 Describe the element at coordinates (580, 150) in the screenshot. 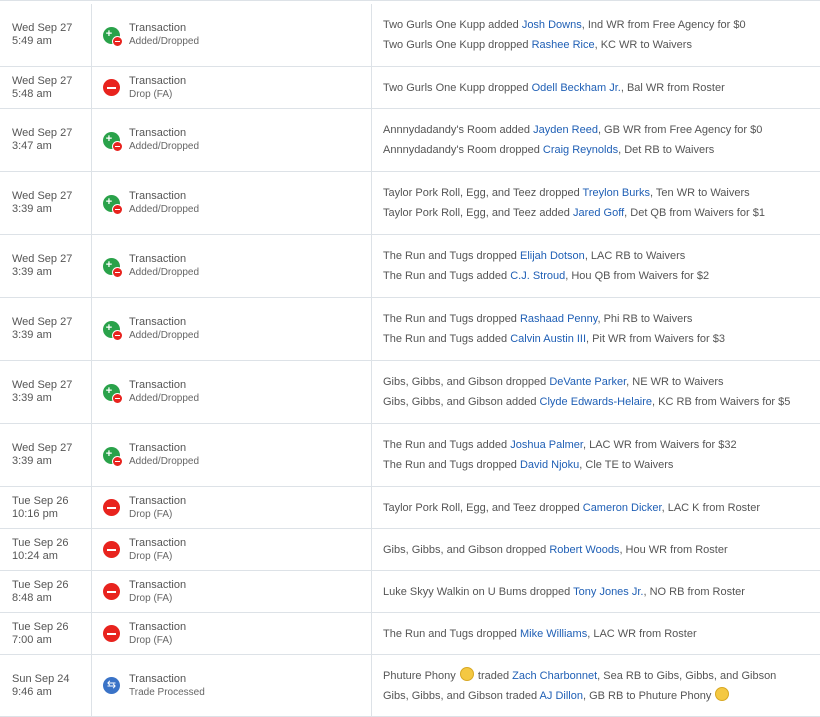

I see `player-link: Craig Reynolds` at that location.